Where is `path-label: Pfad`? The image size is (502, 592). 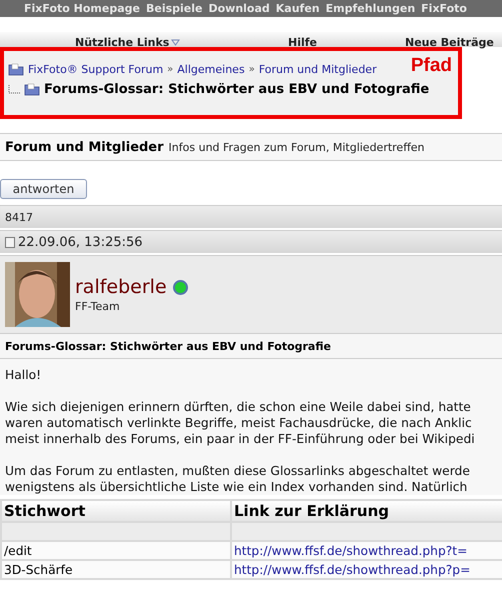
path-label: Pfad is located at coordinates (431, 66).